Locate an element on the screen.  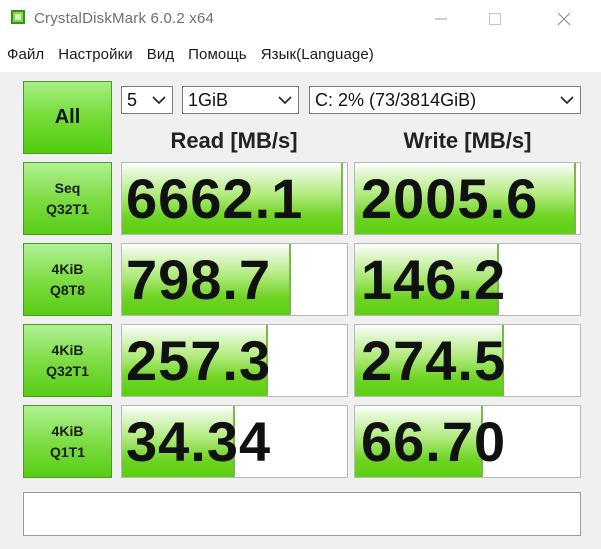
maximize-button is located at coordinates (495, 19).